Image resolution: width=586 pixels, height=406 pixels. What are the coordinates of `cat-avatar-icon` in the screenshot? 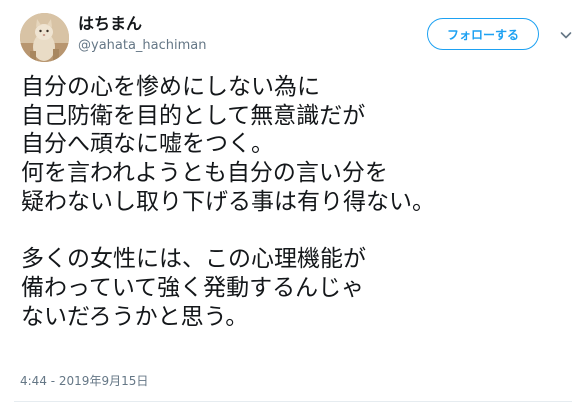 It's located at (44, 37).